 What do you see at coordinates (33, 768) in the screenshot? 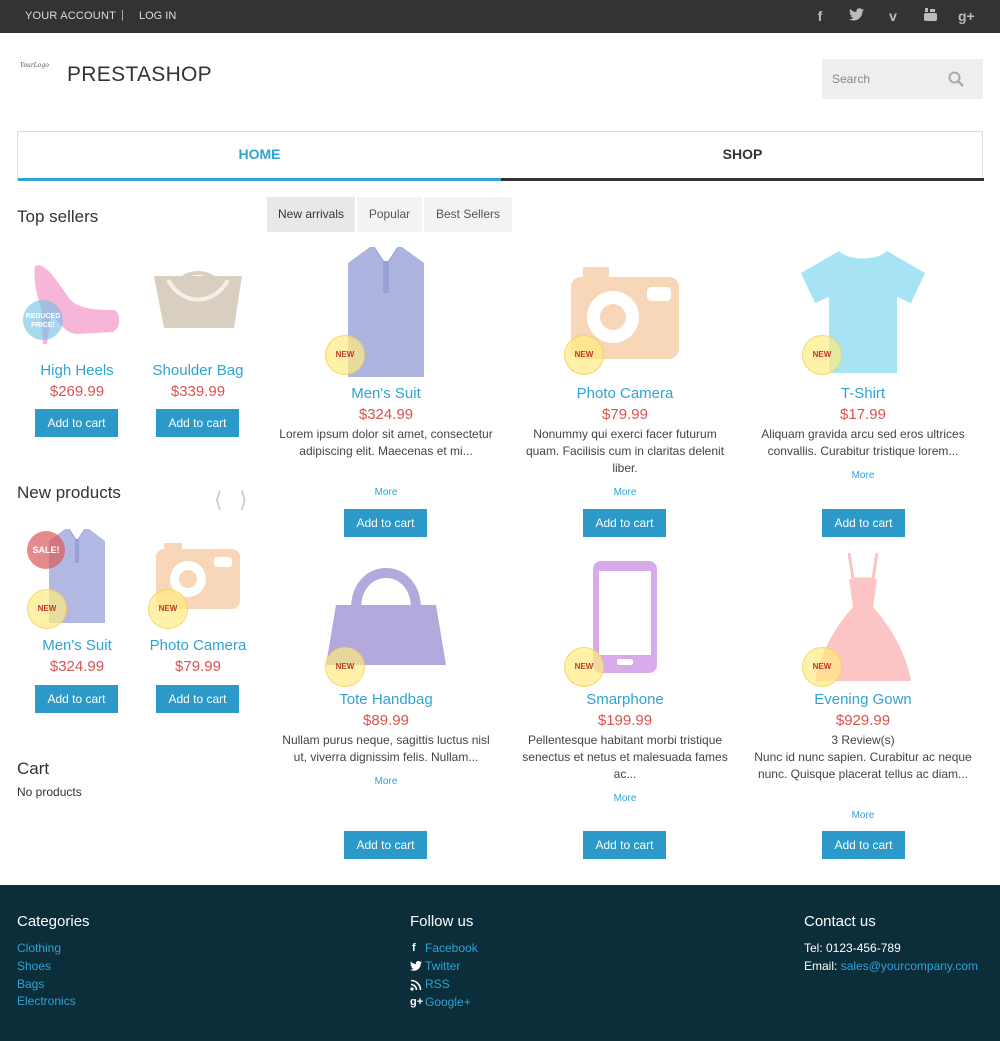
I see `cart-heading: Cart` at bounding box center [33, 768].